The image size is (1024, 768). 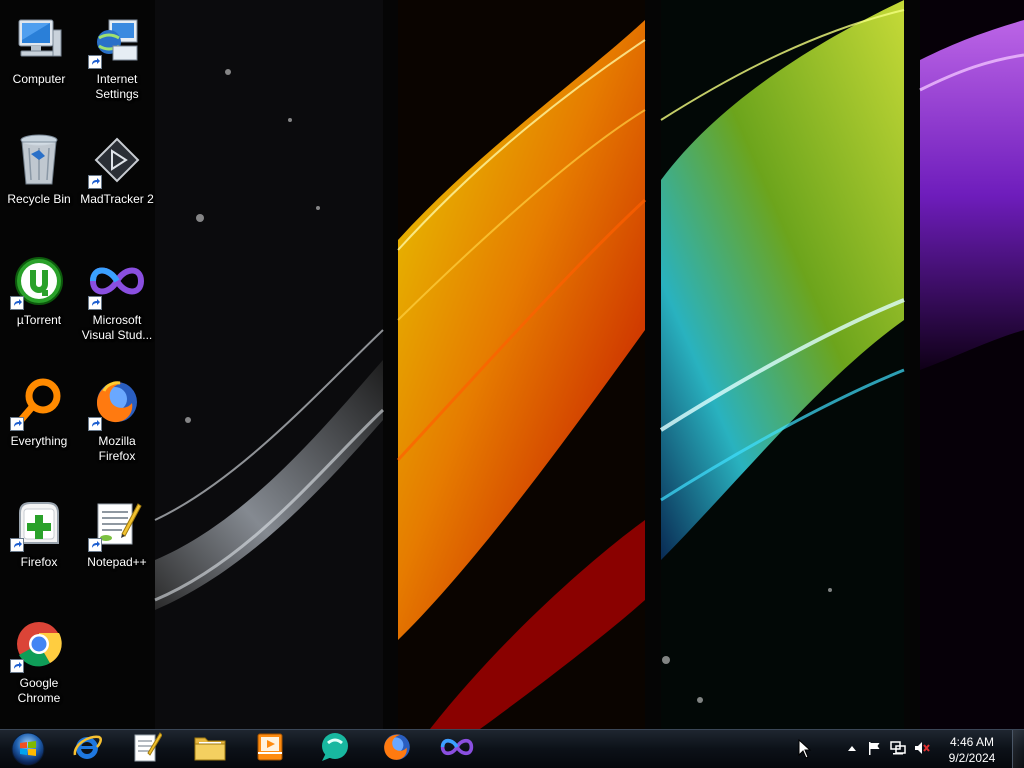 What do you see at coordinates (852, 748) in the screenshot?
I see `show-hidden-icons-chevron-icon` at bounding box center [852, 748].